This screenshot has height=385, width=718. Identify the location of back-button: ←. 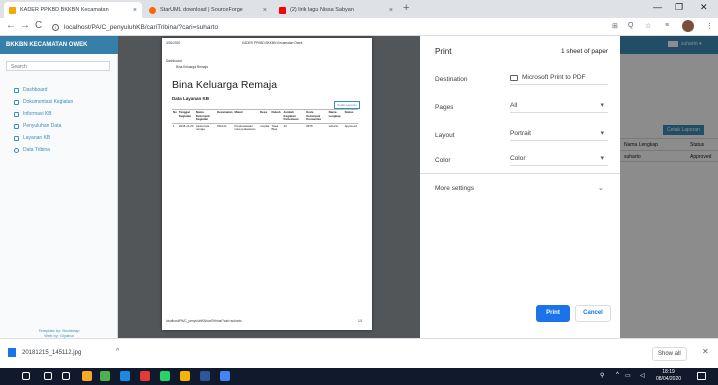
(11, 25).